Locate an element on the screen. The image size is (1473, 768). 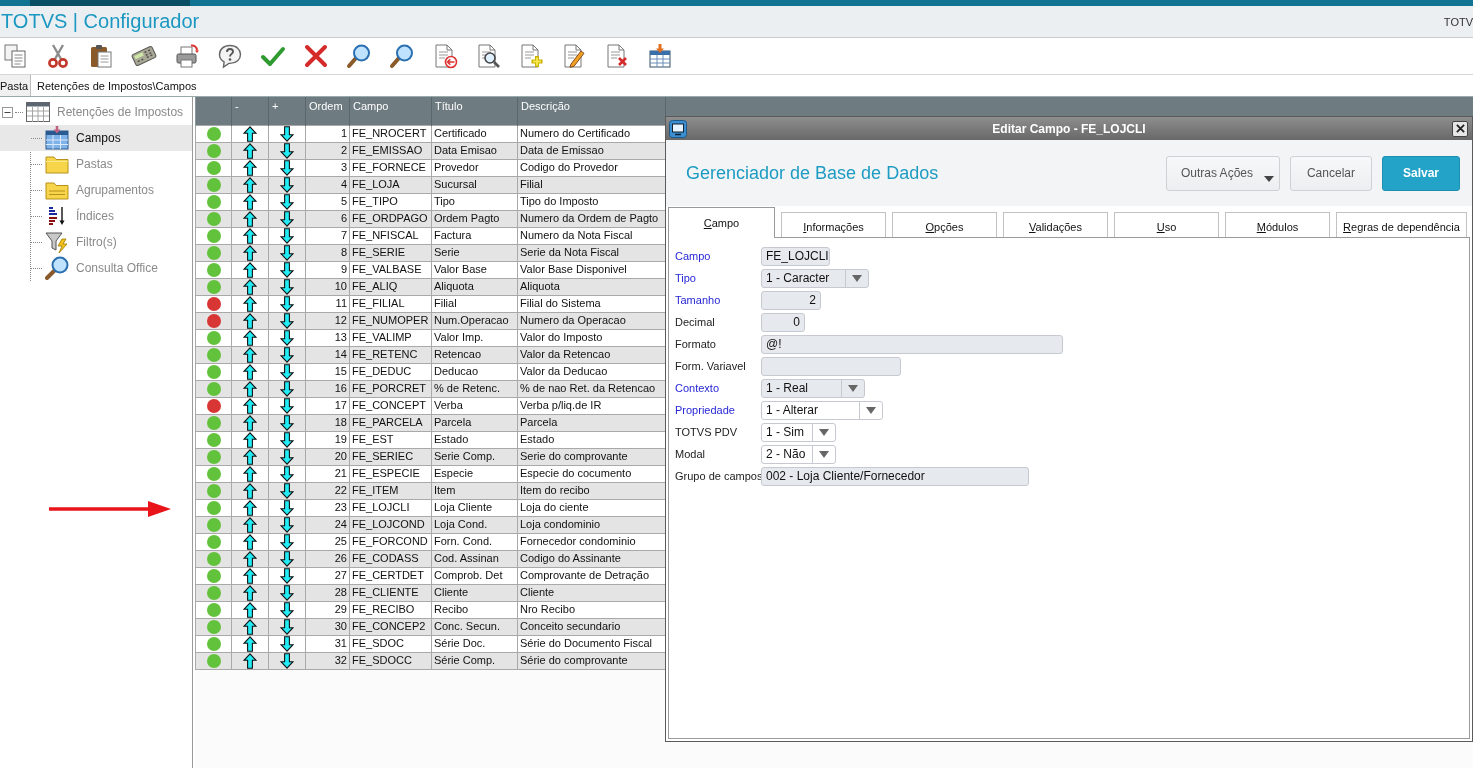
table-cell: FE_CLIENTE is located at coordinates (390, 592).